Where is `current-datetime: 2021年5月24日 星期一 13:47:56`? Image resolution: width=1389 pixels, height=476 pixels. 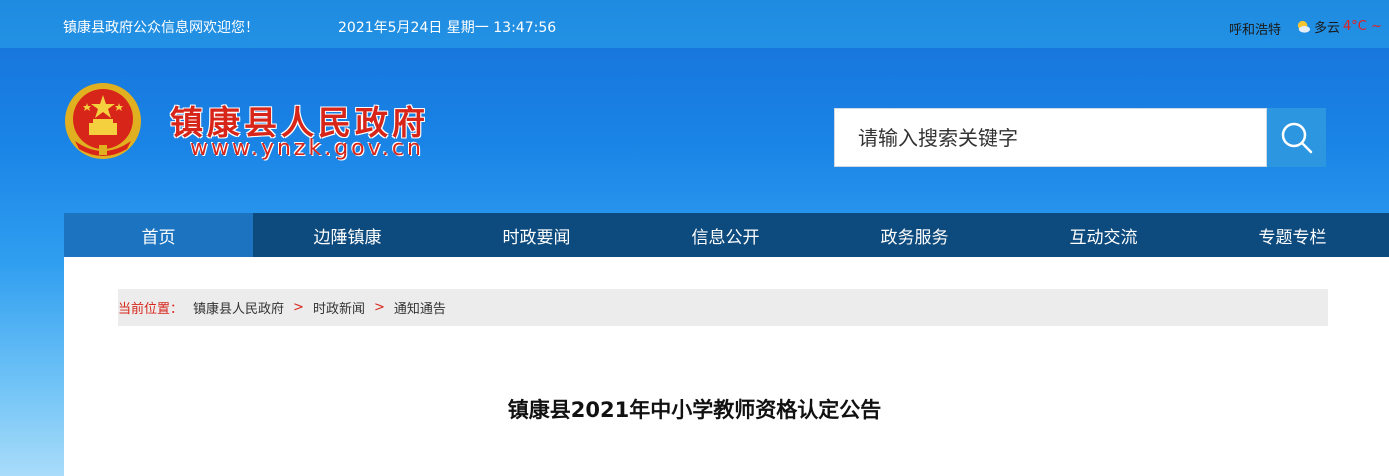
current-datetime: 2021年5月24日 星期一 13:47:56 is located at coordinates (447, 28).